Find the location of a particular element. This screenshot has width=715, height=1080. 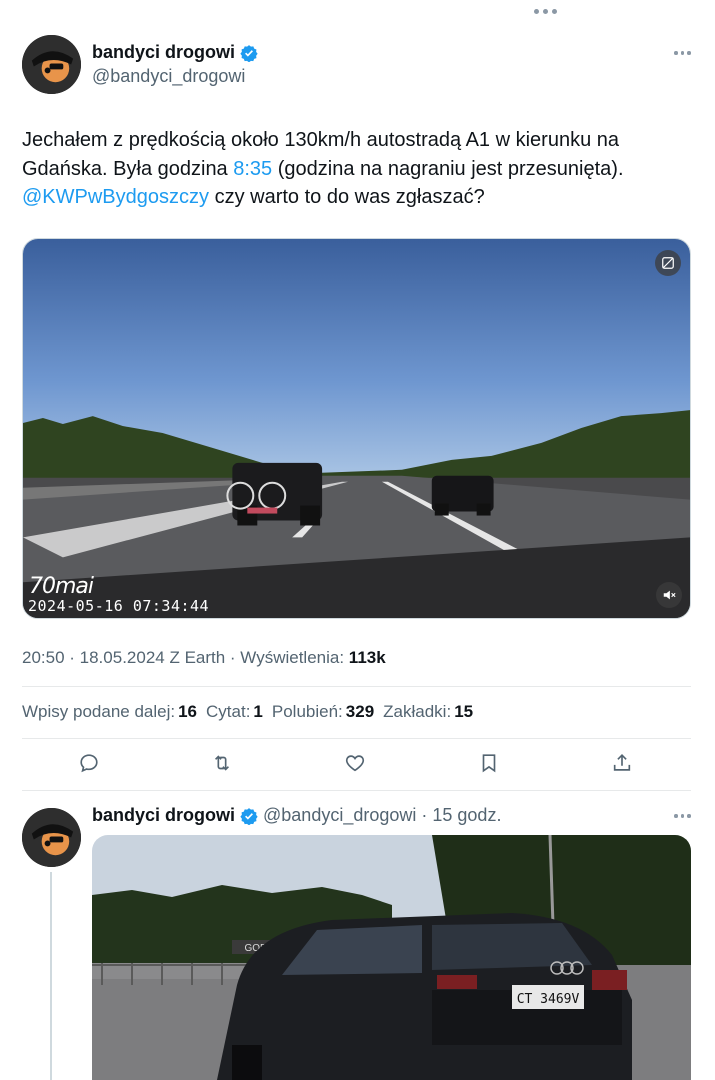

divider-middle is located at coordinates (356, 738).